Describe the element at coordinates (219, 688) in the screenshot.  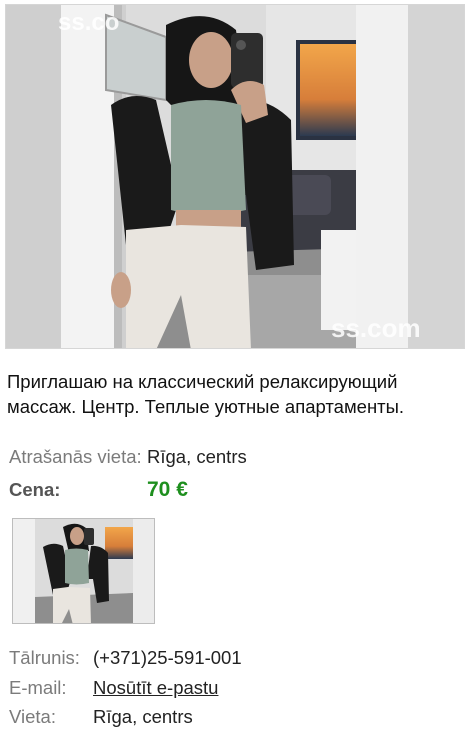
I see `email-row: E-mail: Nosūtīt e-pastu` at that location.